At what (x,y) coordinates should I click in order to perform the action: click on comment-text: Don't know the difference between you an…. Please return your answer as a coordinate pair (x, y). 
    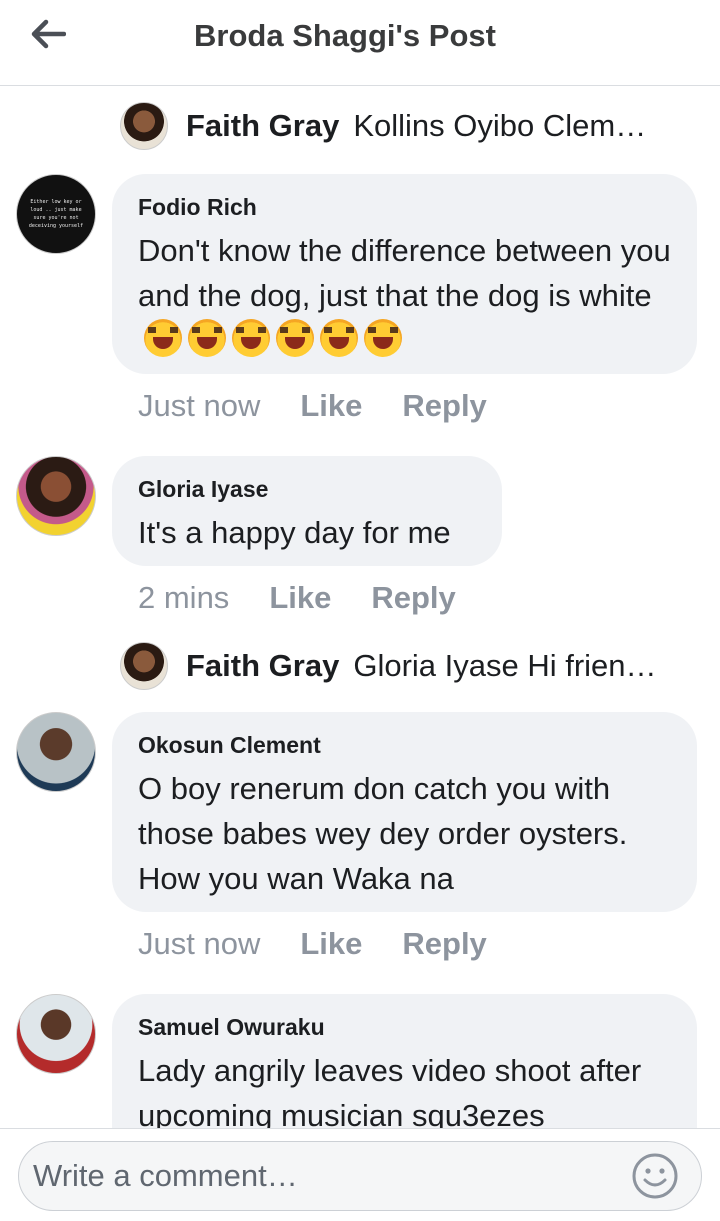
    Looking at the image, I should click on (404, 295).